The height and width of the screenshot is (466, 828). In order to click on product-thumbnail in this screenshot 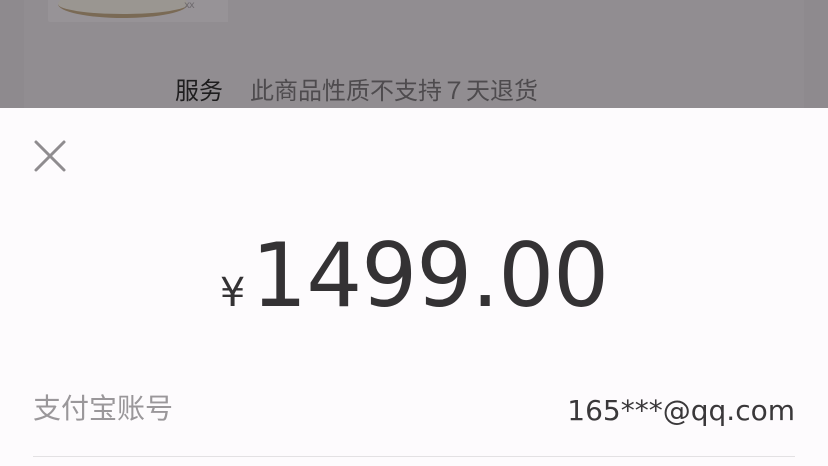, I will do `click(138, 11)`.